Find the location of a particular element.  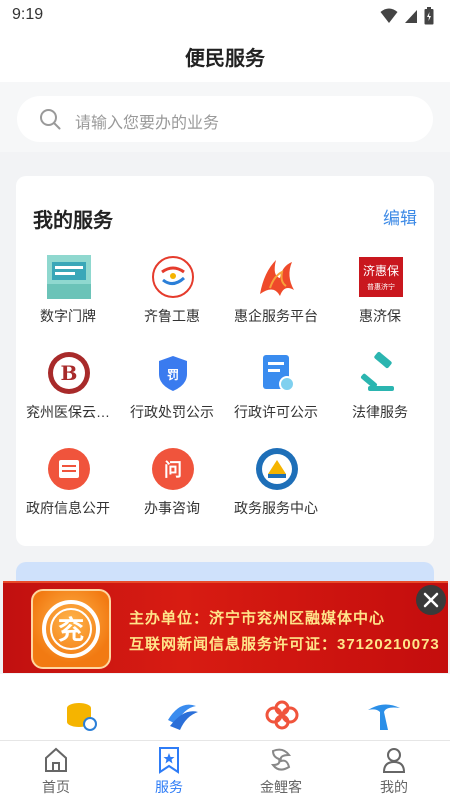

status-bar: 9:19 is located at coordinates (225, 16).